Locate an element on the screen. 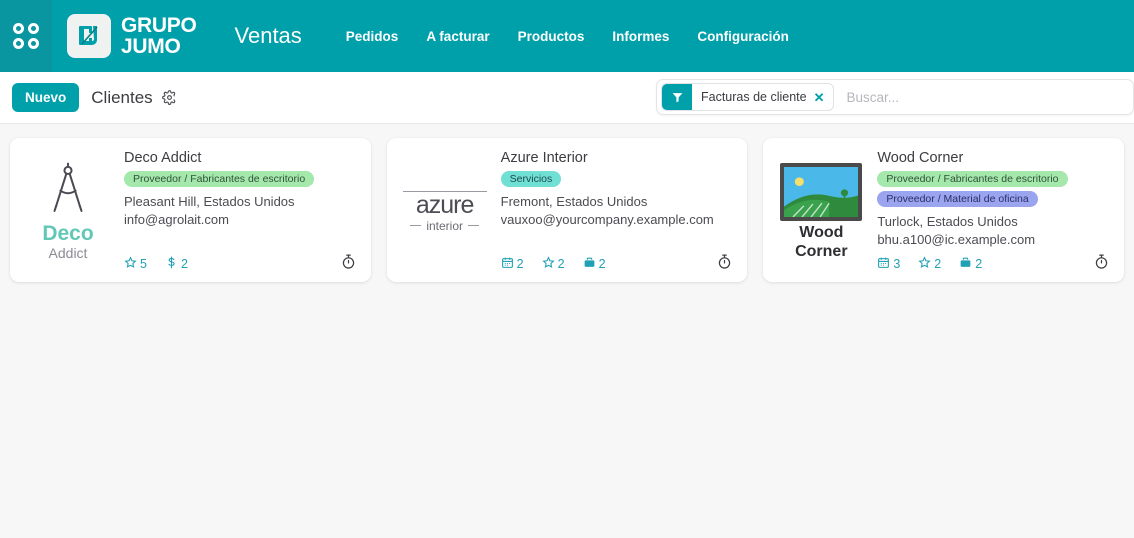  wood-logo-name: Wood Corner is located at coordinates (821, 242).